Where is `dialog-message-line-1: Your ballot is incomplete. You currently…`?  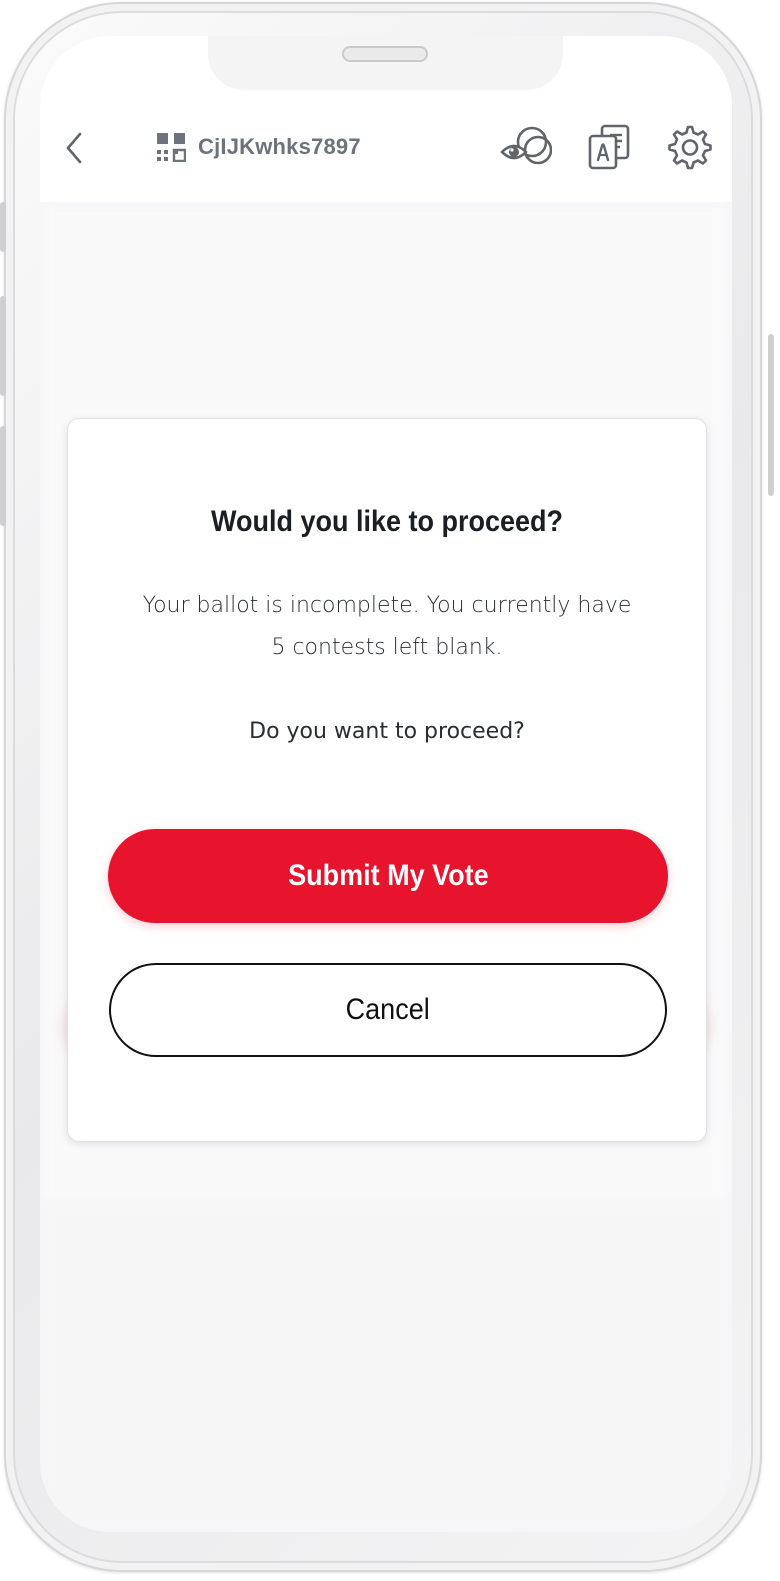
dialog-message-line-1: Your ballot is incomplete. You currently… is located at coordinates (387, 605).